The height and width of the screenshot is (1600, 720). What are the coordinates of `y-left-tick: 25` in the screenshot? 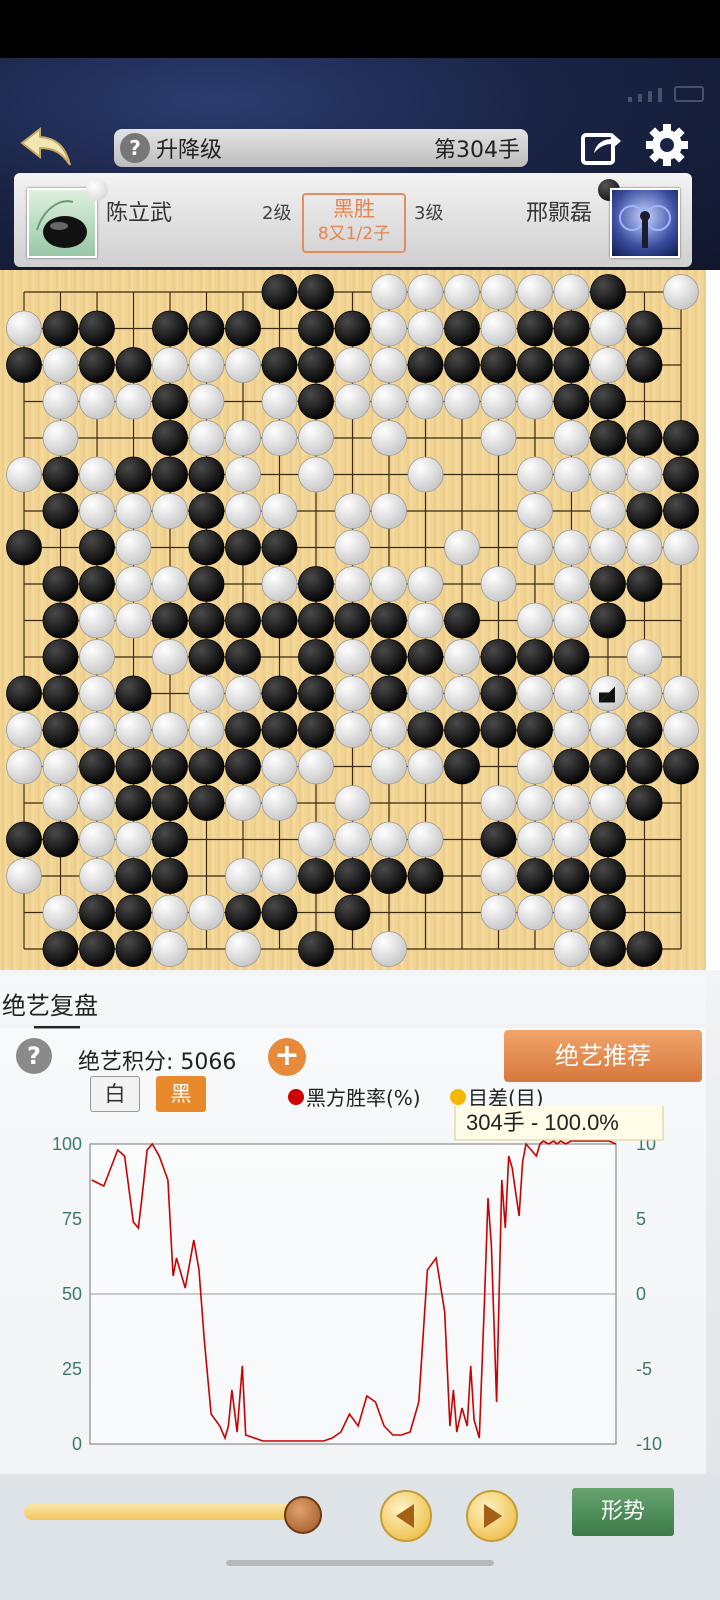 It's located at (72, 1369).